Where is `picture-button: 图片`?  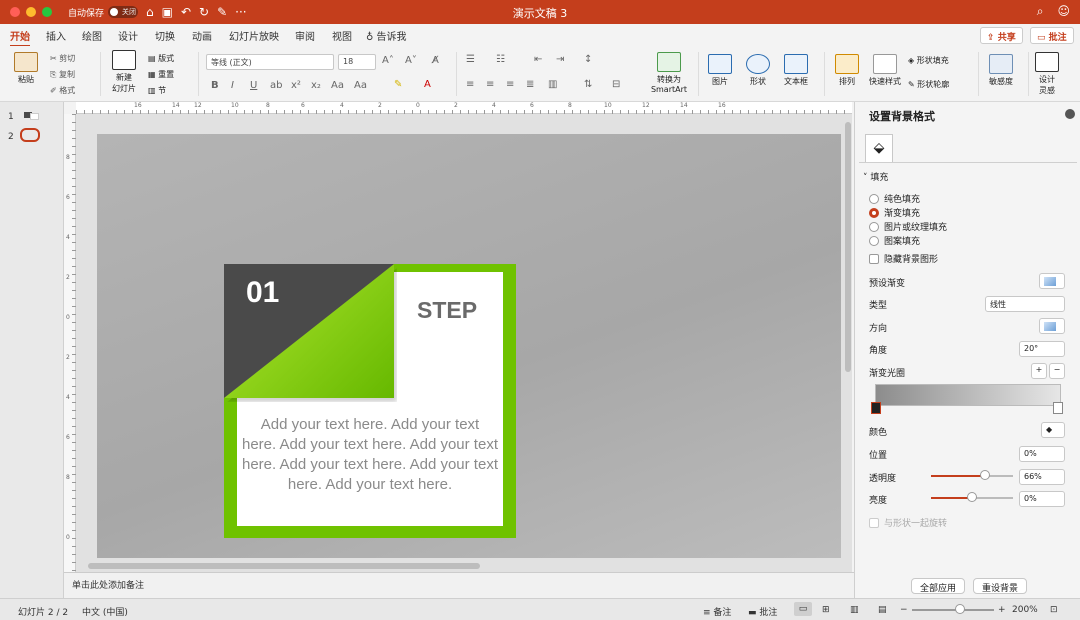
picture-button: 图片 is located at coordinates (720, 70).